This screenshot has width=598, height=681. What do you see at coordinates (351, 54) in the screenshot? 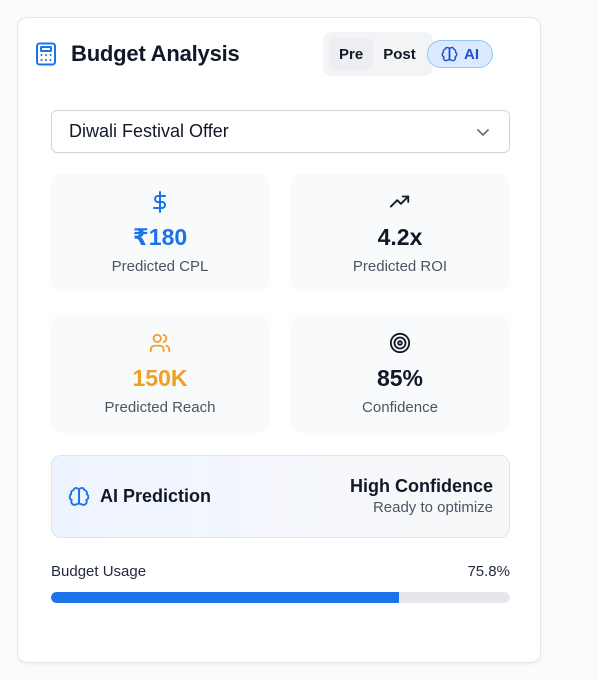
I see `tab-pre: Pre` at bounding box center [351, 54].